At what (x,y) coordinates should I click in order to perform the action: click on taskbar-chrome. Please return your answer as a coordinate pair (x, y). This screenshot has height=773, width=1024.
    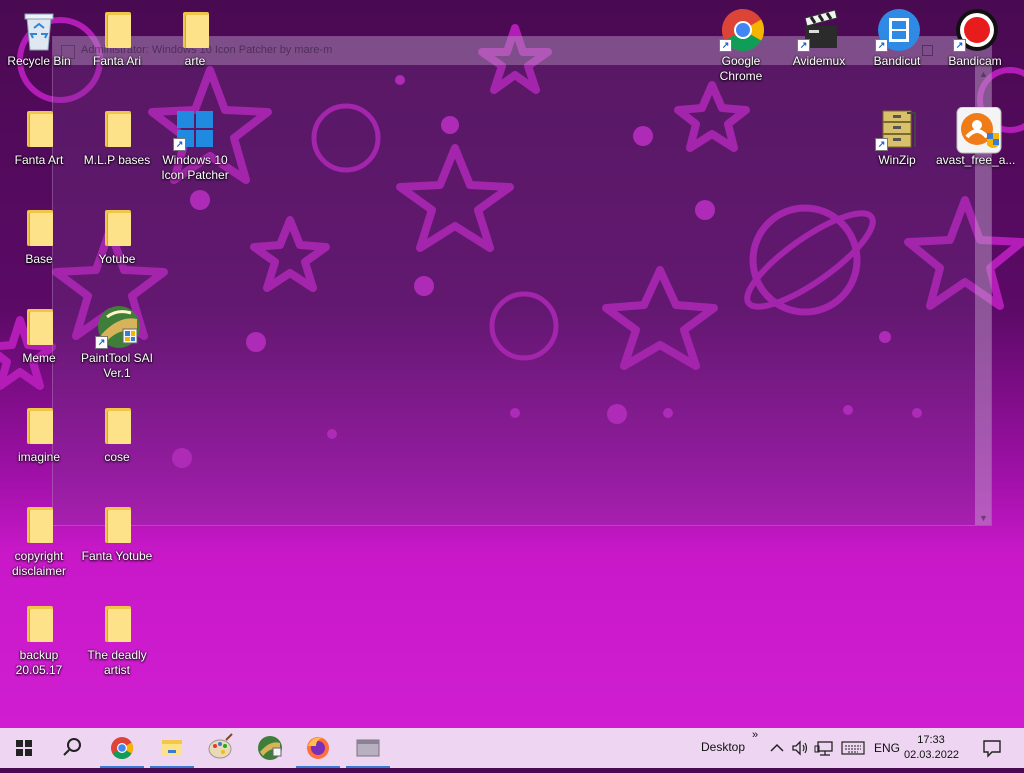
    Looking at the image, I should click on (122, 748).